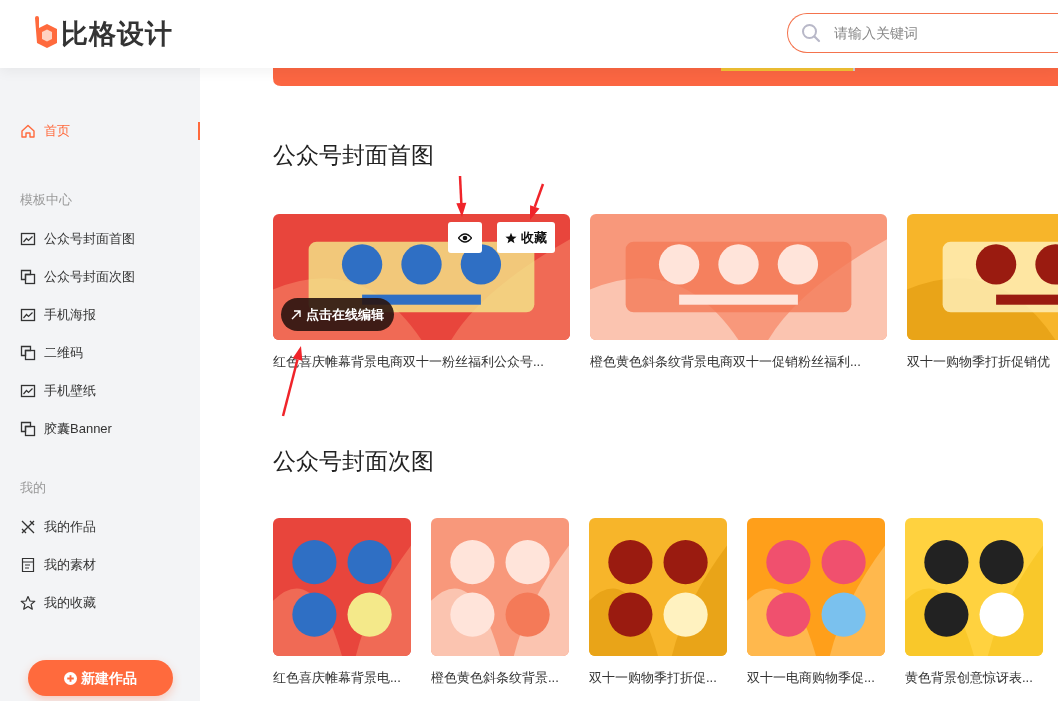 Image resolution: width=1058 pixels, height=701 pixels. What do you see at coordinates (117, 34) in the screenshot?
I see `logo-text: 比格设计` at bounding box center [117, 34].